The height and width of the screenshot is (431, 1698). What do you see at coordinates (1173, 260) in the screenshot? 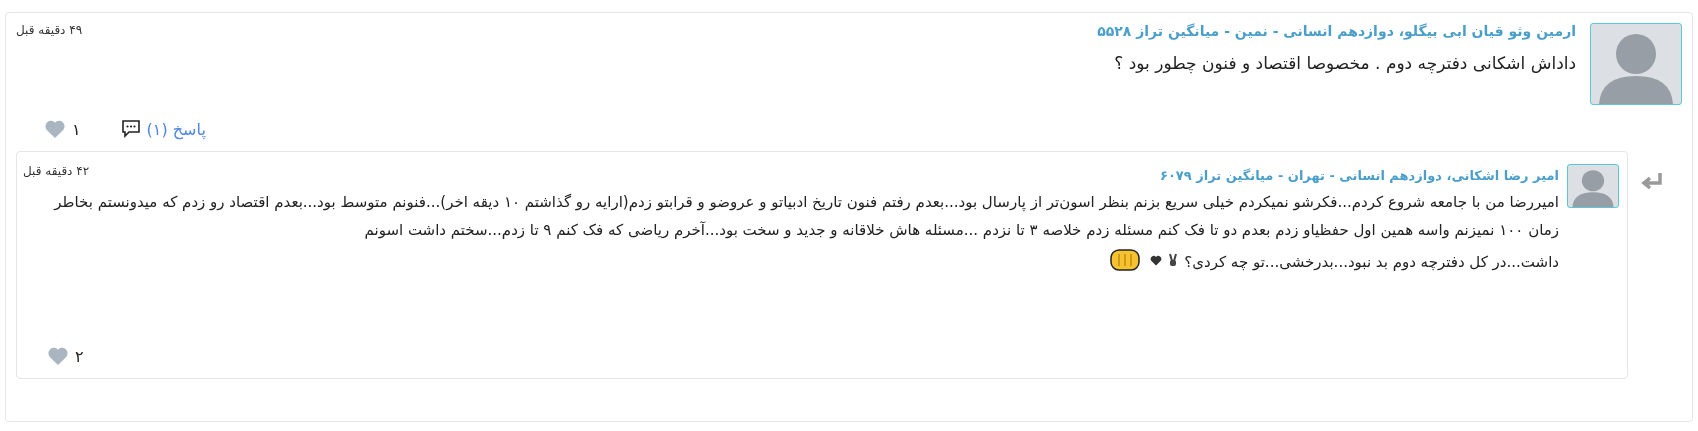
I see `victory-hand-icon` at bounding box center [1173, 260].